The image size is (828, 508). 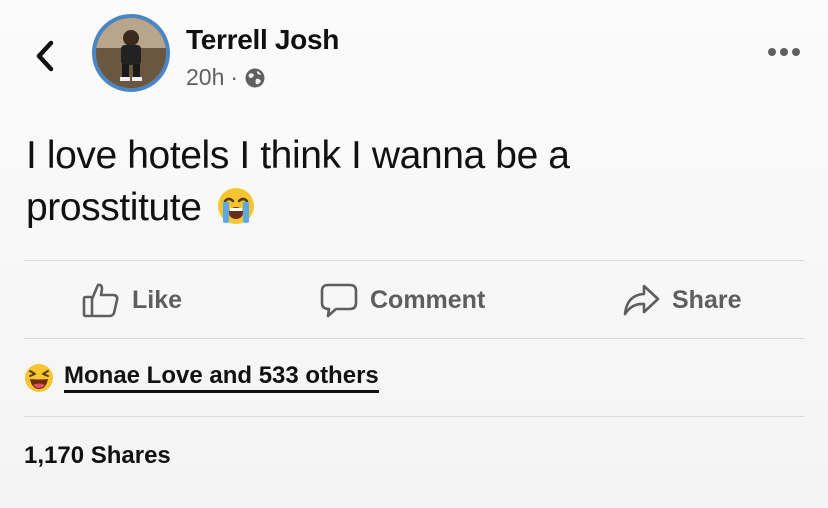 What do you see at coordinates (205, 77) in the screenshot?
I see `timestamp: 20h` at bounding box center [205, 77].